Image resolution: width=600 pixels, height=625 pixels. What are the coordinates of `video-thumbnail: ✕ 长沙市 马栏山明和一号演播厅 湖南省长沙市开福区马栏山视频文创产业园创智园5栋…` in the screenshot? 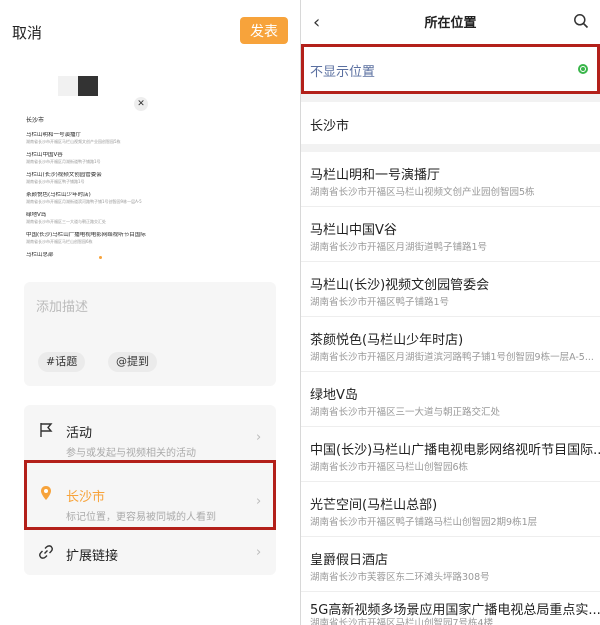 It's located at (89, 169).